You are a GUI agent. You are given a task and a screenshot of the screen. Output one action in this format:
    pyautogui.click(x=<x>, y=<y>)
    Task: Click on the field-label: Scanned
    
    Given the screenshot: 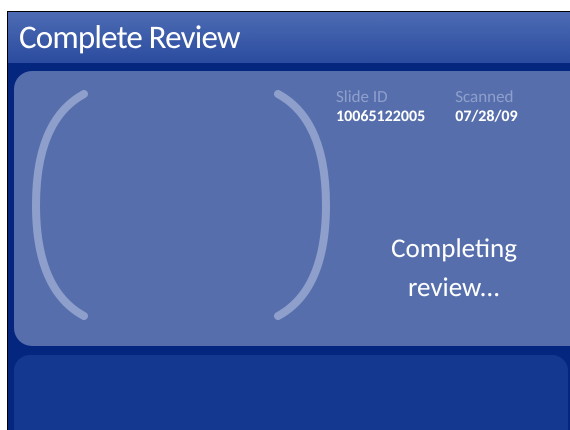 What is the action you would take?
    pyautogui.click(x=484, y=97)
    